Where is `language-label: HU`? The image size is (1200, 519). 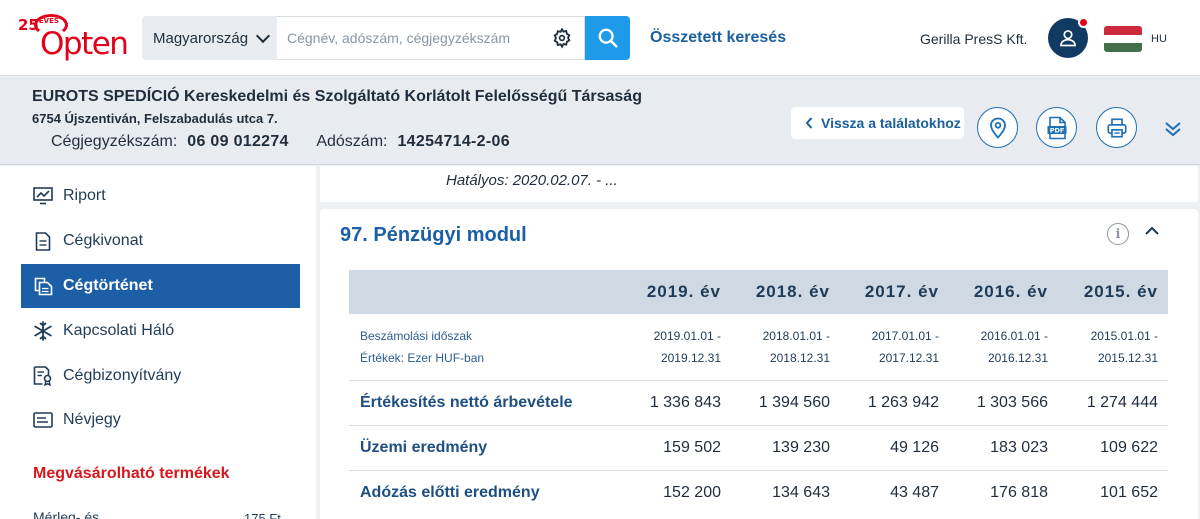 language-label: HU is located at coordinates (1159, 39).